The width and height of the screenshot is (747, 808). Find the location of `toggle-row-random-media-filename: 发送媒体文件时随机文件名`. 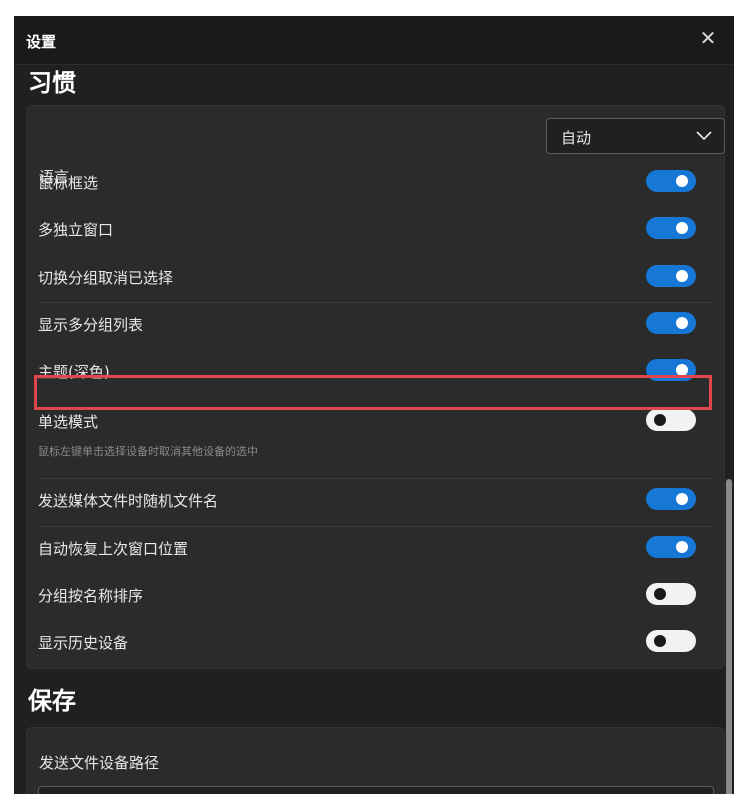

toggle-row-random-media-filename: 发送媒体文件时随机文件名 is located at coordinates (368, 499).